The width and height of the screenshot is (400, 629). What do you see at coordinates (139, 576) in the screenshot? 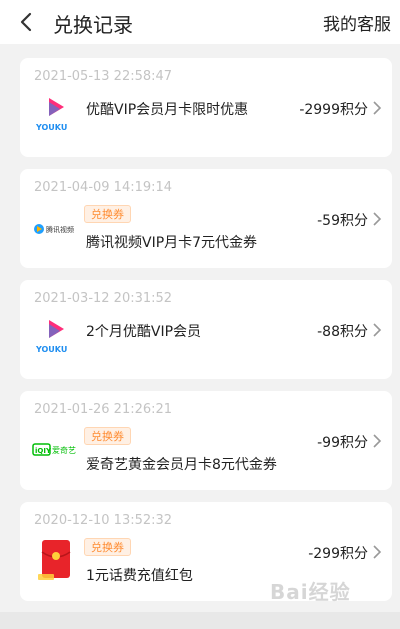
I see `record-title: 1元话费充值红包` at bounding box center [139, 576].